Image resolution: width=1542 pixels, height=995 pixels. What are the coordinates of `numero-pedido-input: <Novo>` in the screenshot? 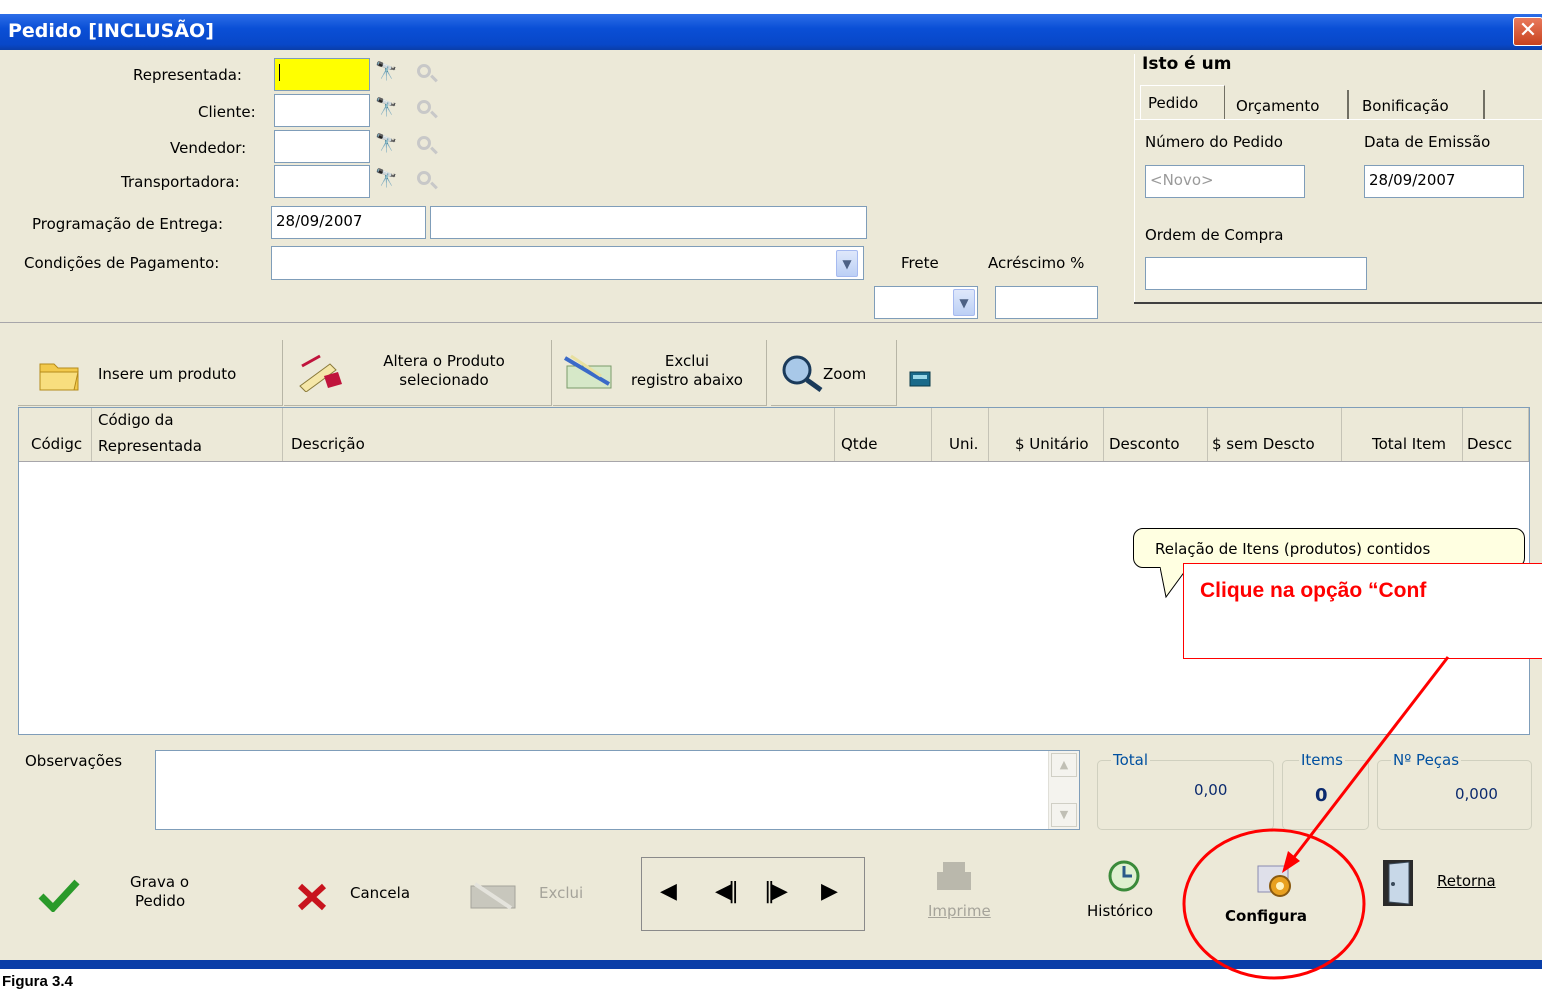 It's located at (1225, 181).